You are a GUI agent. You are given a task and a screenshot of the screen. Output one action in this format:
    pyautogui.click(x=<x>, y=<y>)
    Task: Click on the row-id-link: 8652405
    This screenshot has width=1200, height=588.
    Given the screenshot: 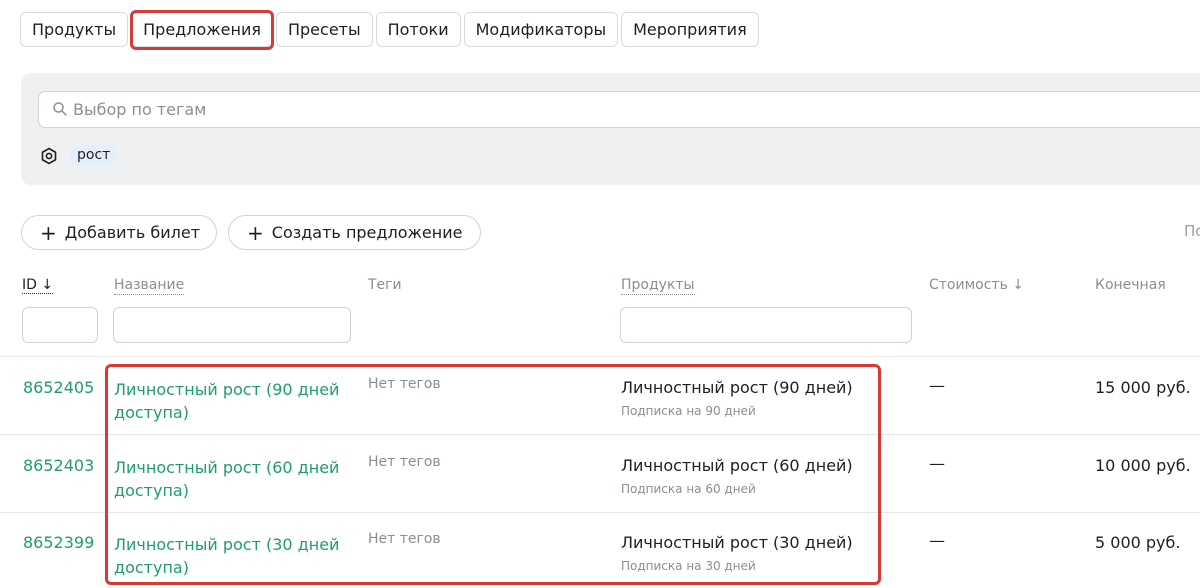 What is the action you would take?
    pyautogui.click(x=58, y=387)
    